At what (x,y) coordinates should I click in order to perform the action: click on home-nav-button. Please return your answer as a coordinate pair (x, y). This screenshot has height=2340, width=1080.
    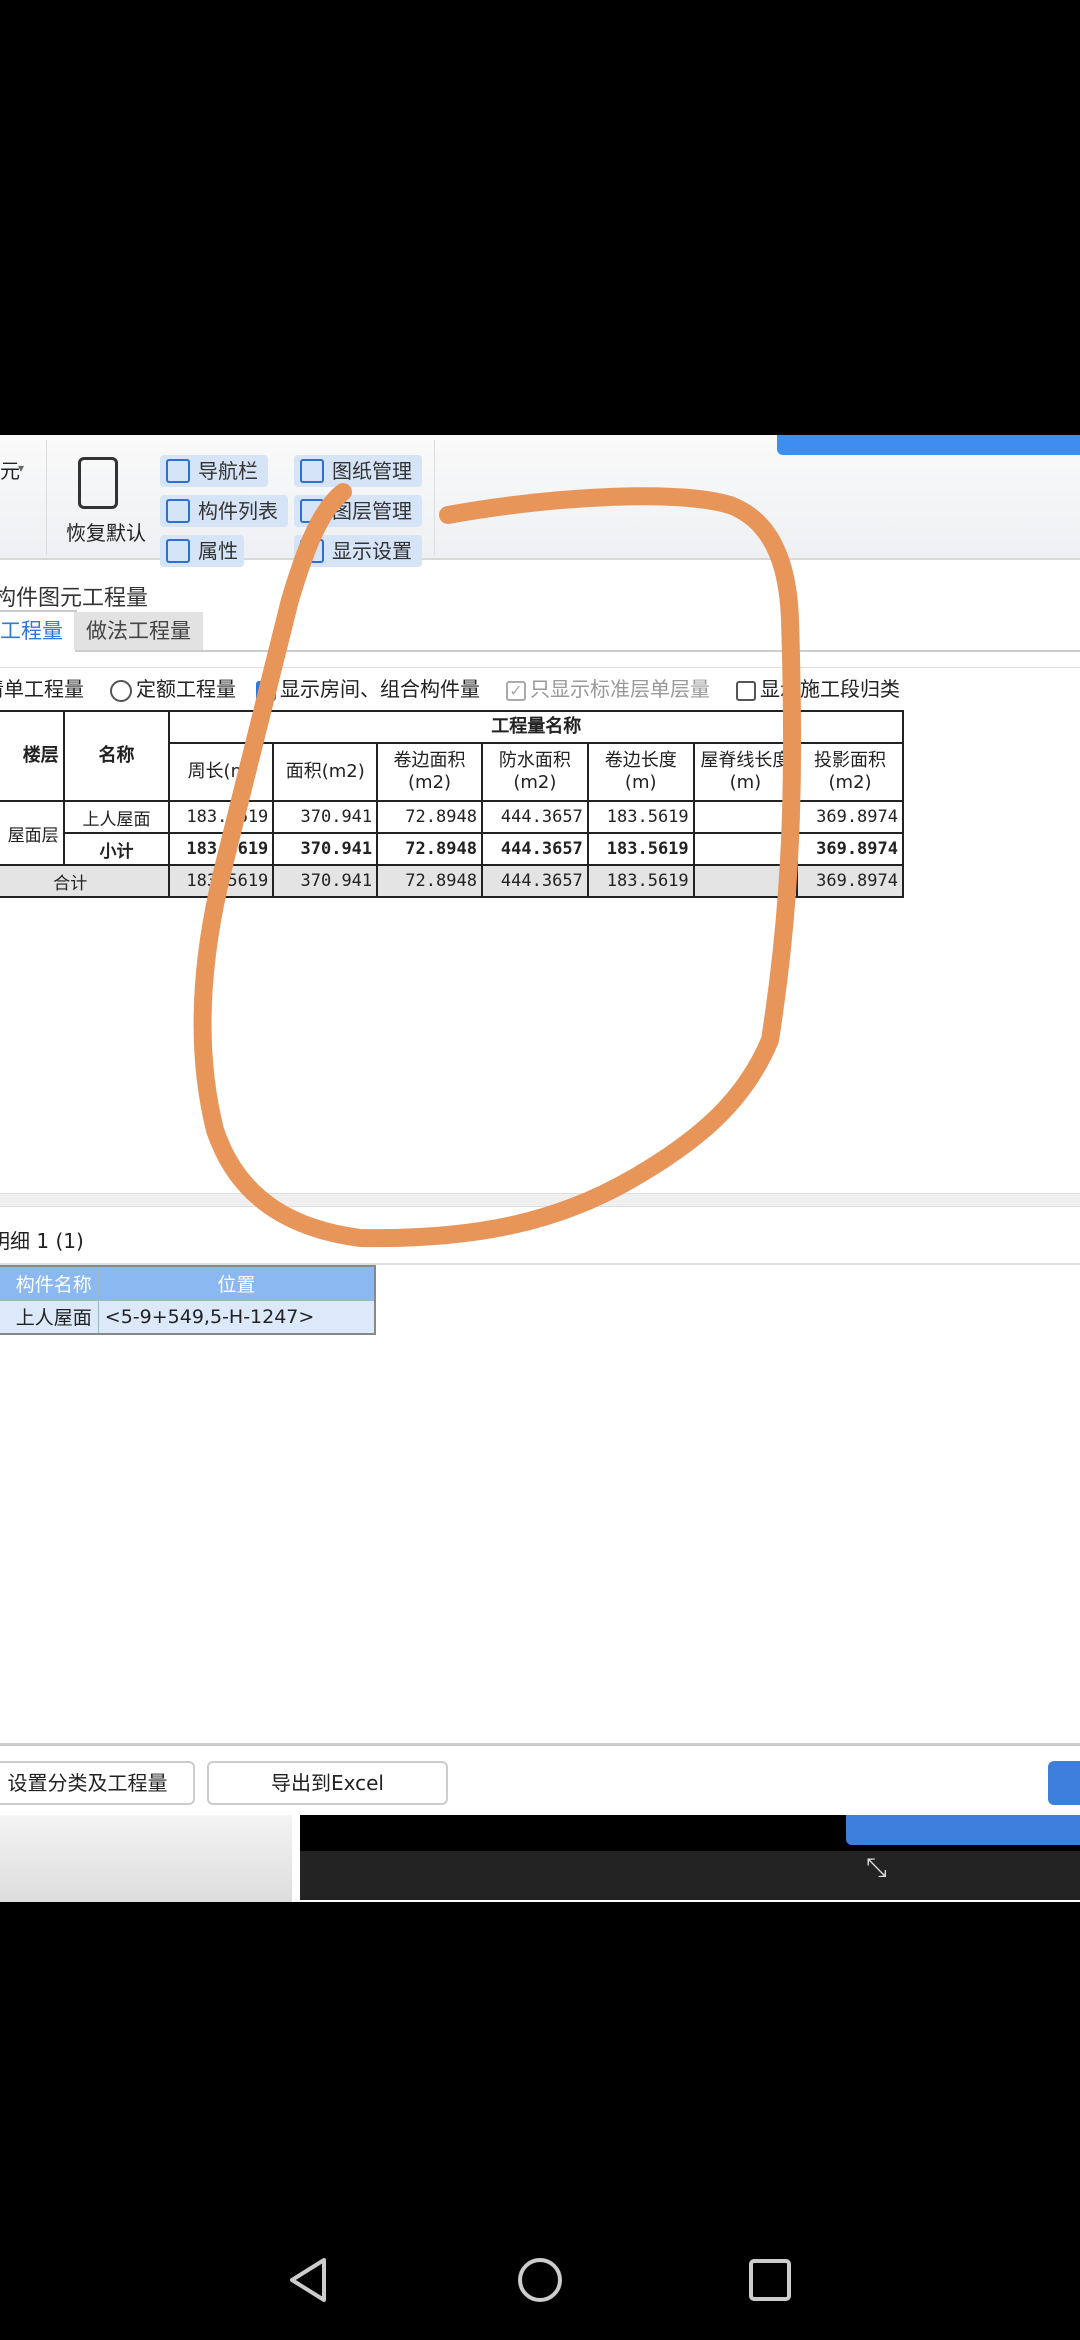
    Looking at the image, I should click on (540, 2280).